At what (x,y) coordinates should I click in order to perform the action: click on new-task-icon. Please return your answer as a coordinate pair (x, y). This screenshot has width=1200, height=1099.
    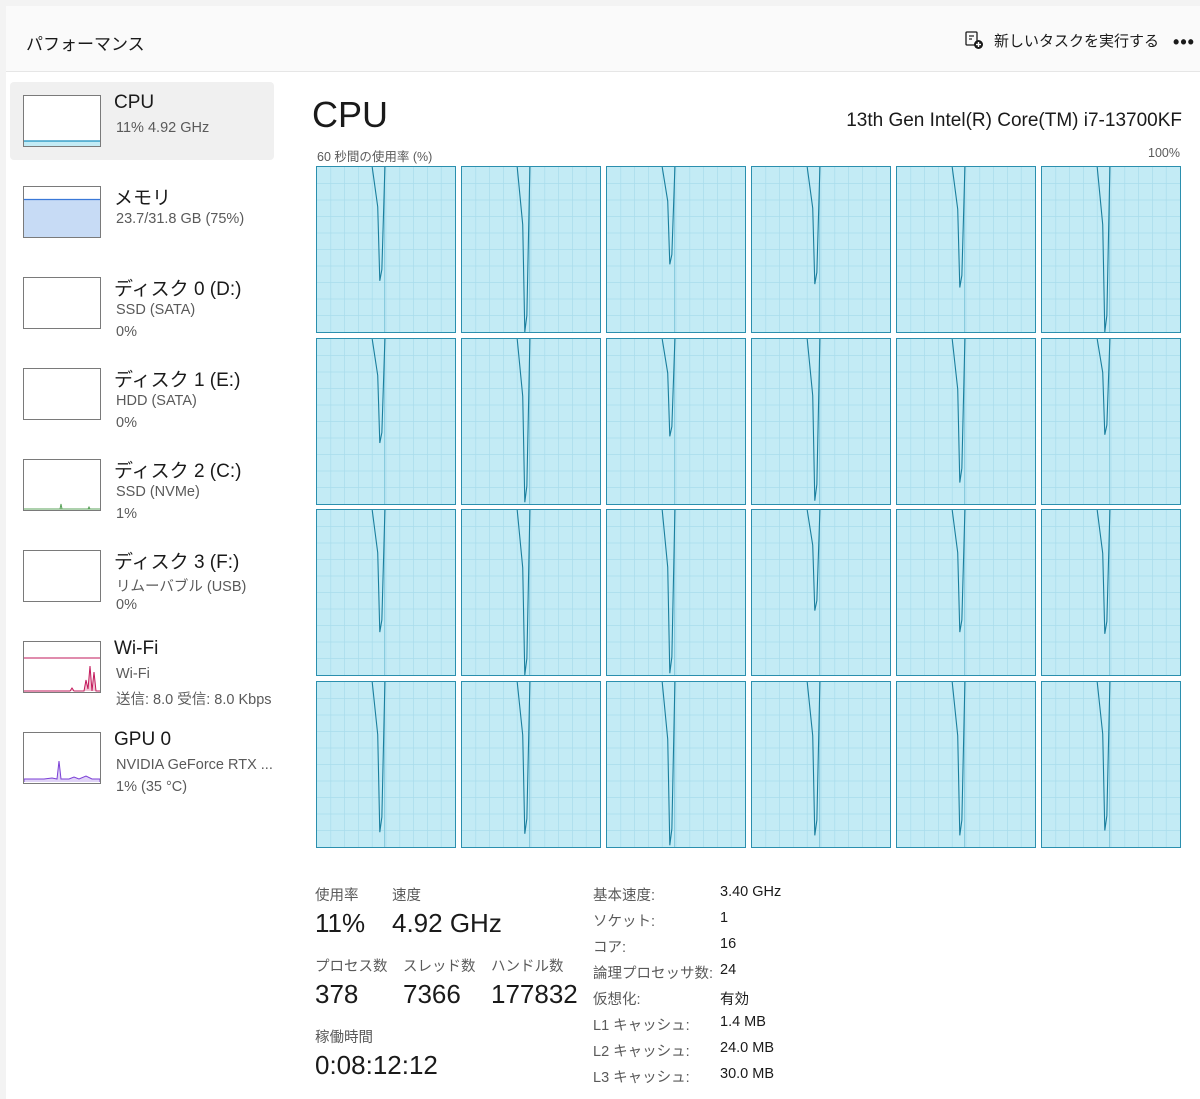
    Looking at the image, I should click on (974, 40).